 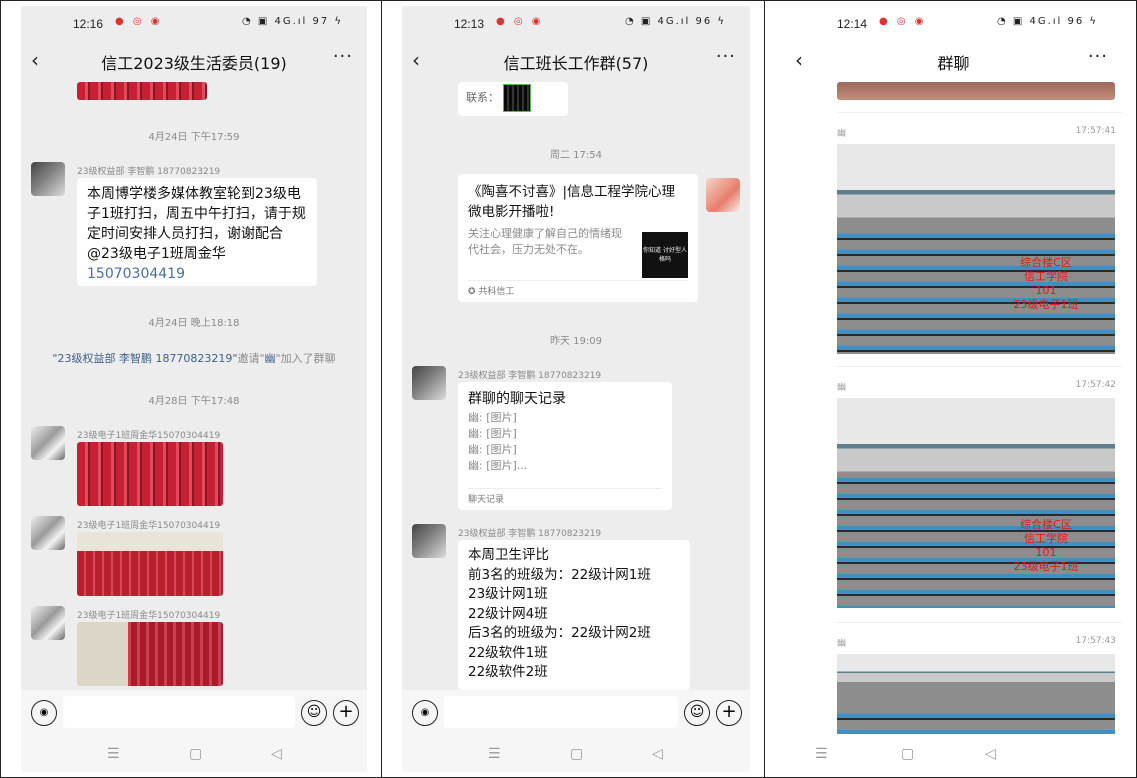 I want to click on message-line: 22级计网4班, so click(x=508, y=613).